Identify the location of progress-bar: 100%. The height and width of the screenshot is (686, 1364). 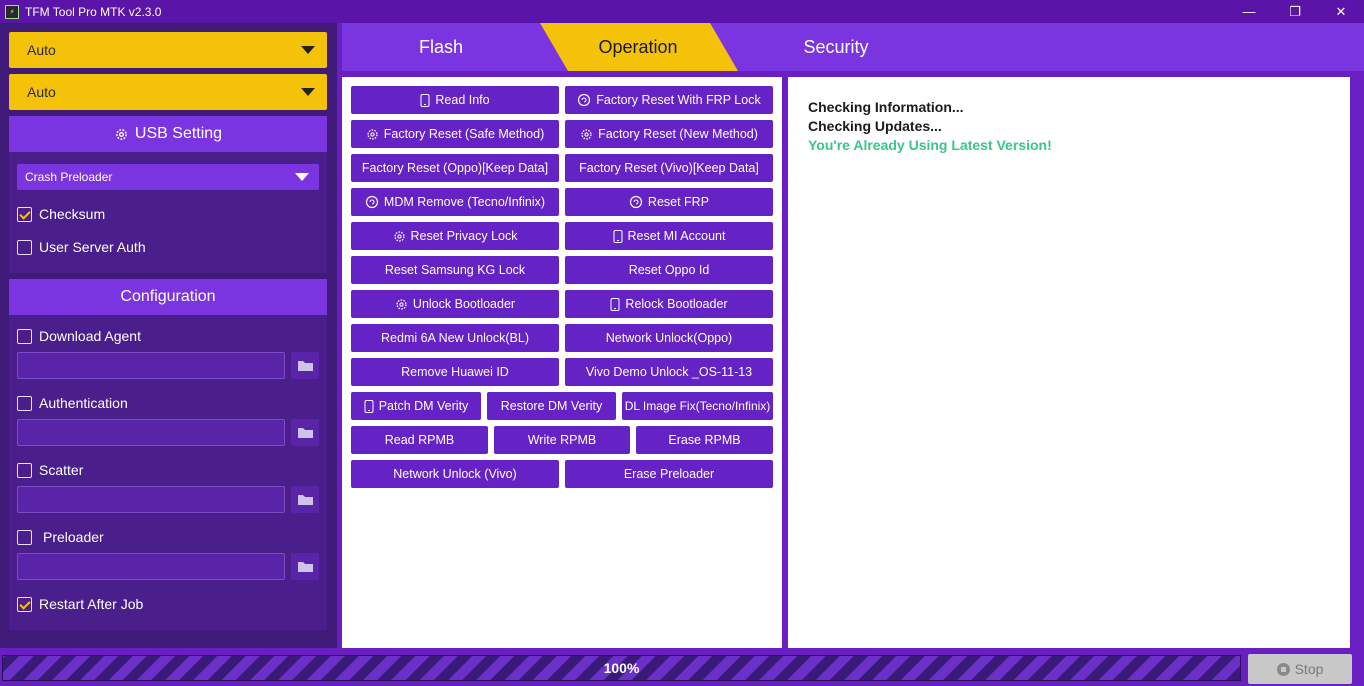
(621, 668).